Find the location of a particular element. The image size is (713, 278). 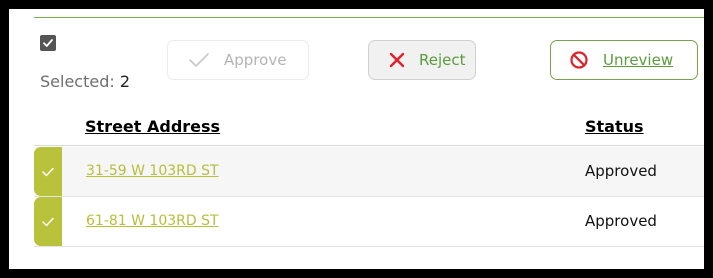

unreview-label: Unreview is located at coordinates (638, 60).